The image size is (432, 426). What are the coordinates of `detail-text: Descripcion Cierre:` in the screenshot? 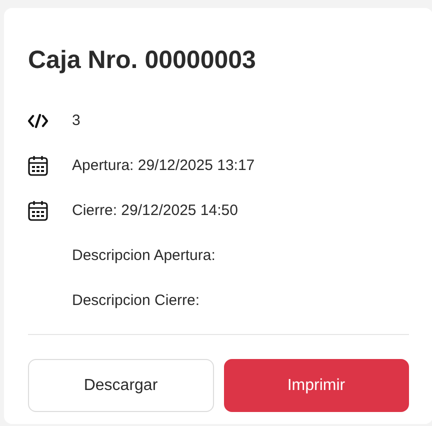 It's located at (136, 300).